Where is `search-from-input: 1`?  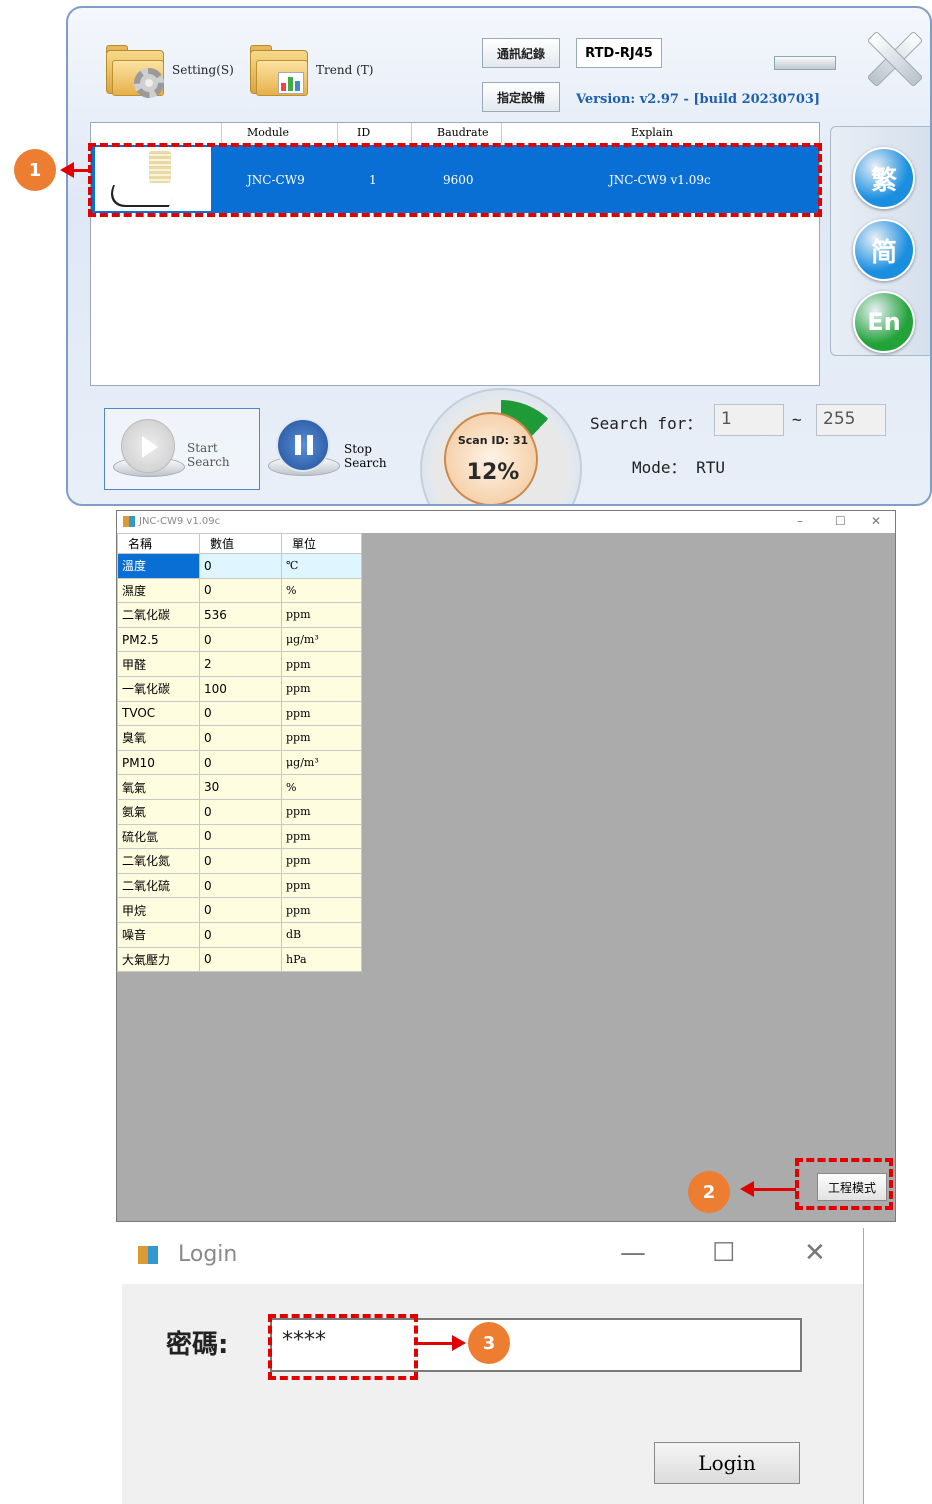
search-from-input: 1 is located at coordinates (749, 420).